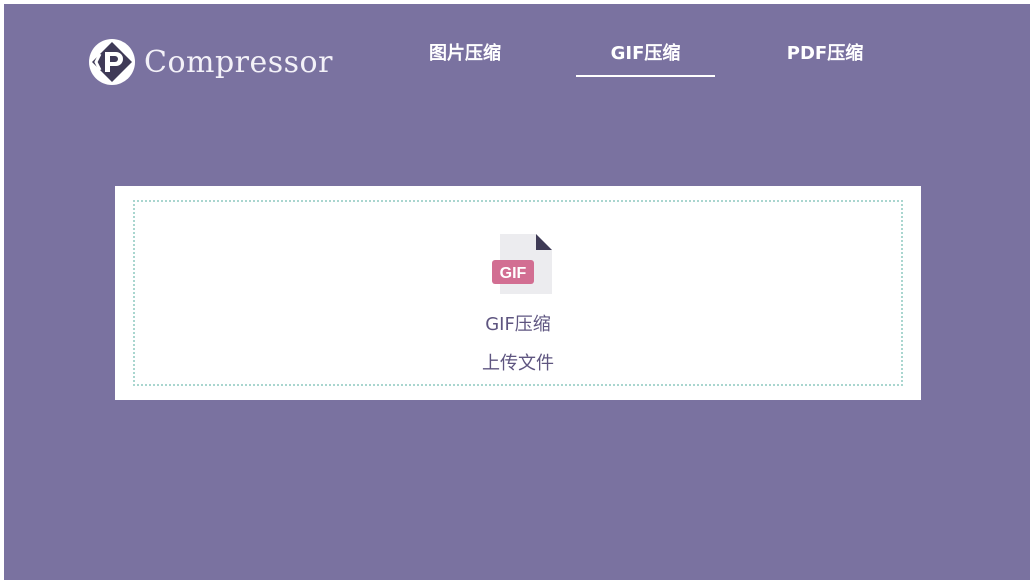 The height and width of the screenshot is (585, 1035). I want to click on brand-name: Compressor, so click(238, 62).